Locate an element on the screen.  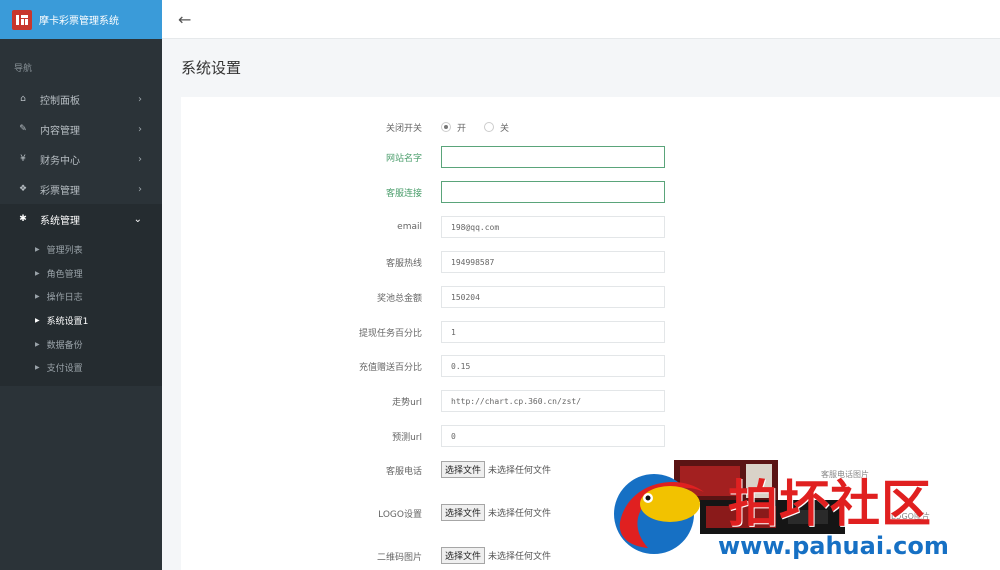
watermark-title: 拍坏社区 is located at coordinates (830, 504).